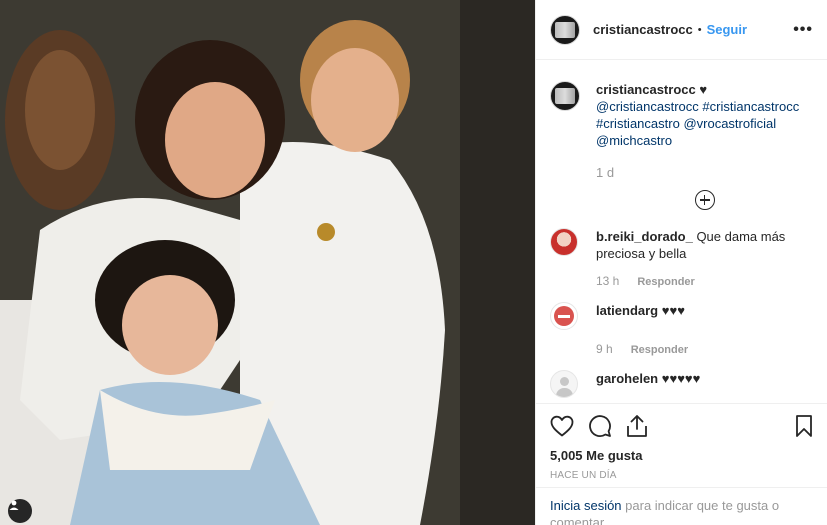  Describe the element at coordinates (600, 426) in the screenshot. I see `comment-bubble-icon` at that location.